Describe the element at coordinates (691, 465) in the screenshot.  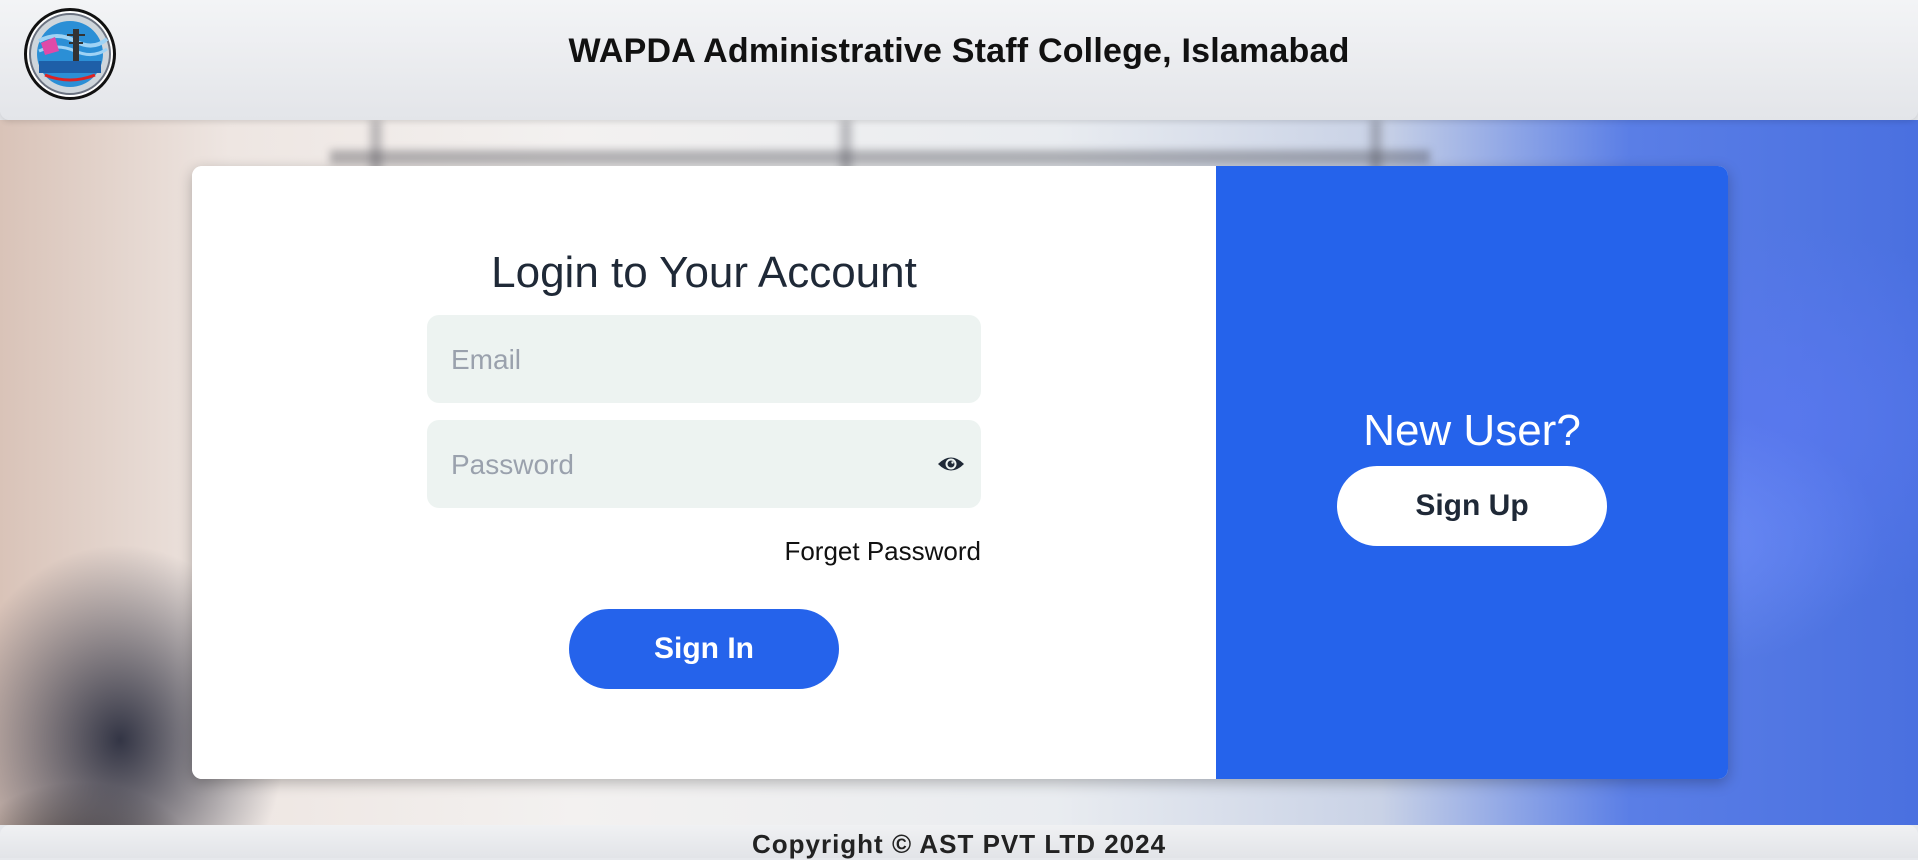
I see `password-input` at that location.